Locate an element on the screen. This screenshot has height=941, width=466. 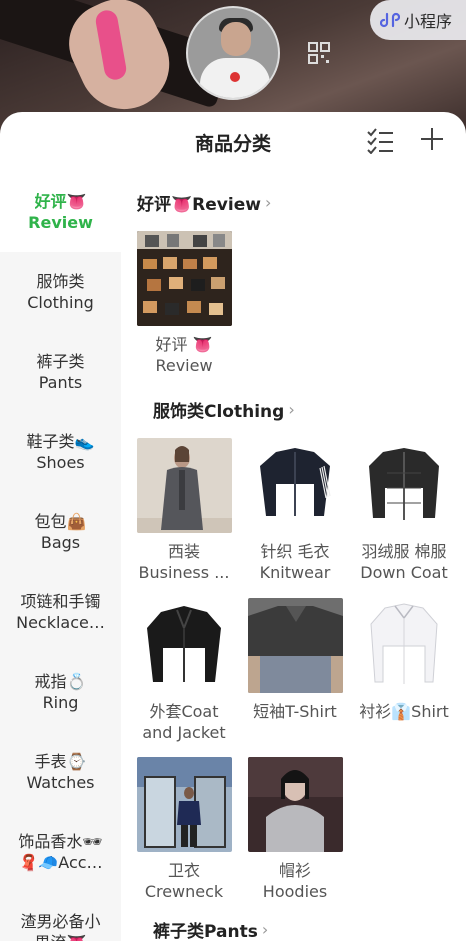
tile-hoodies: 帽衫 Hoodies is located at coordinates (295, 829).